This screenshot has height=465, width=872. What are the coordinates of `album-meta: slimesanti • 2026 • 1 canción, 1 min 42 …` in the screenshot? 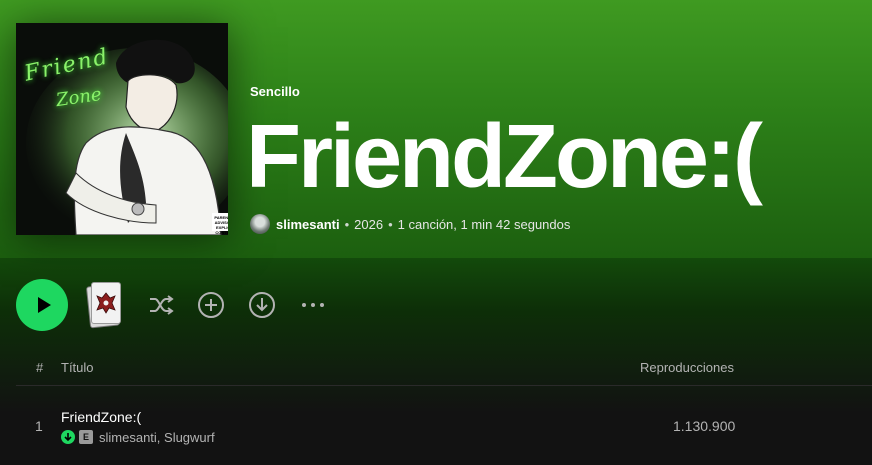 It's located at (410, 224).